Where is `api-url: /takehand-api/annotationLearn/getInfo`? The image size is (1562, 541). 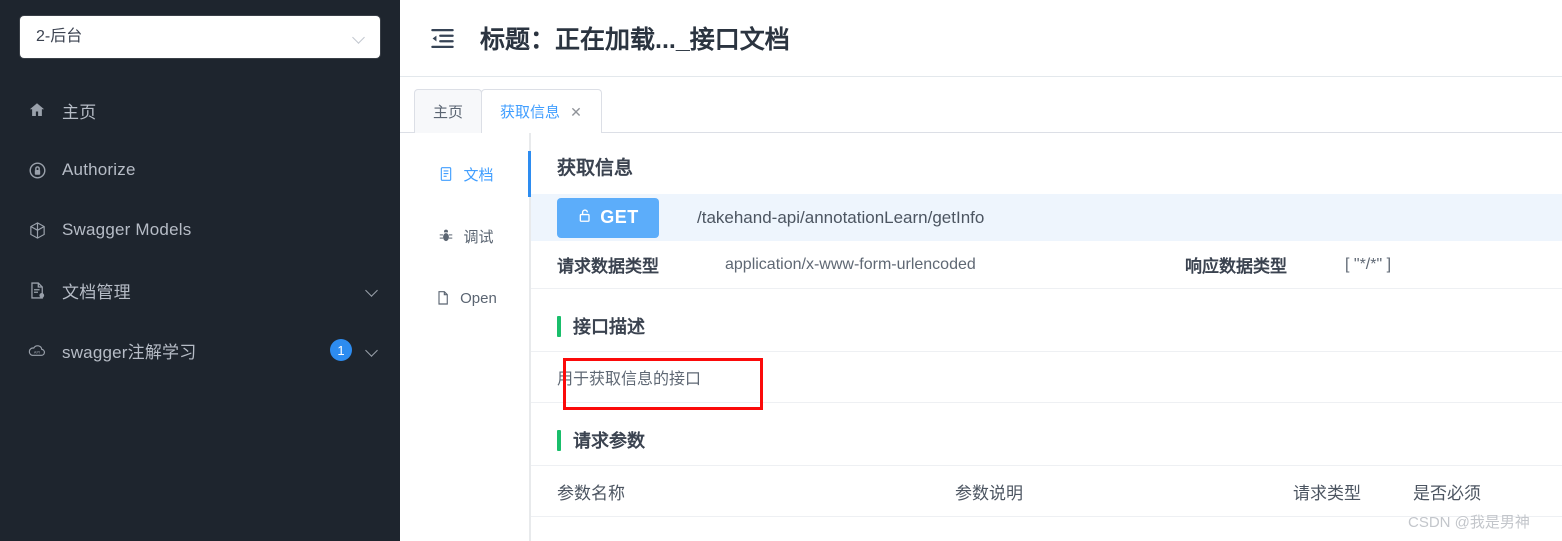 api-url: /takehand-api/annotationLearn/getInfo is located at coordinates (841, 217).